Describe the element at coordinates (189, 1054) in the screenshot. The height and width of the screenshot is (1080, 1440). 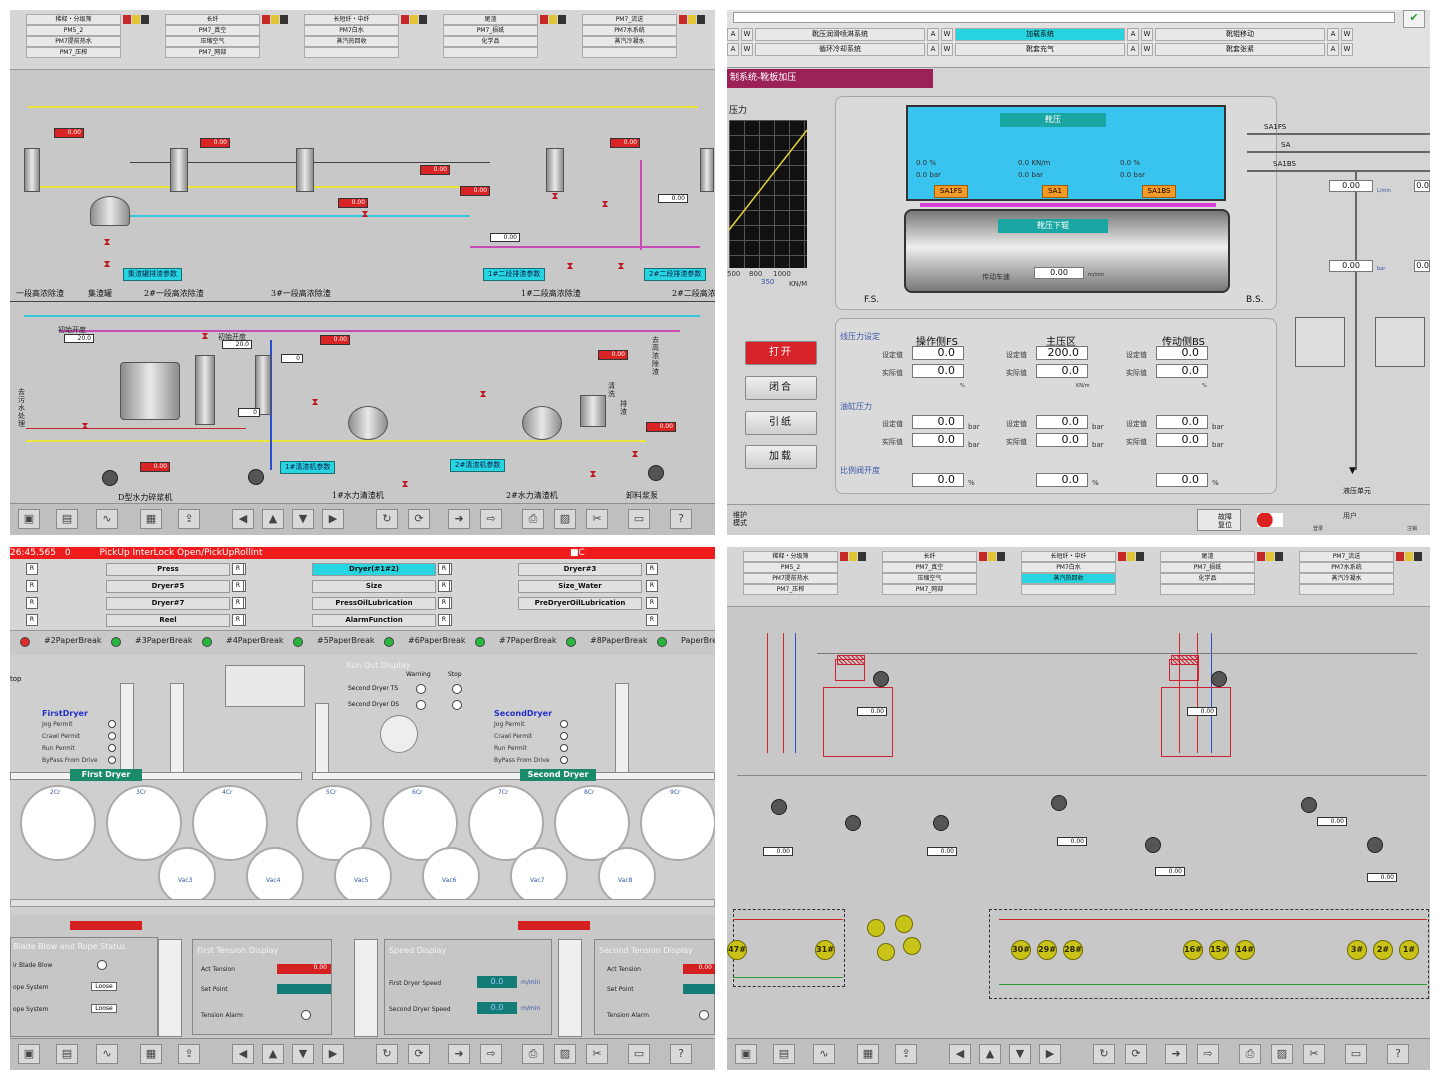
I see `export-icon: ⇪` at that location.